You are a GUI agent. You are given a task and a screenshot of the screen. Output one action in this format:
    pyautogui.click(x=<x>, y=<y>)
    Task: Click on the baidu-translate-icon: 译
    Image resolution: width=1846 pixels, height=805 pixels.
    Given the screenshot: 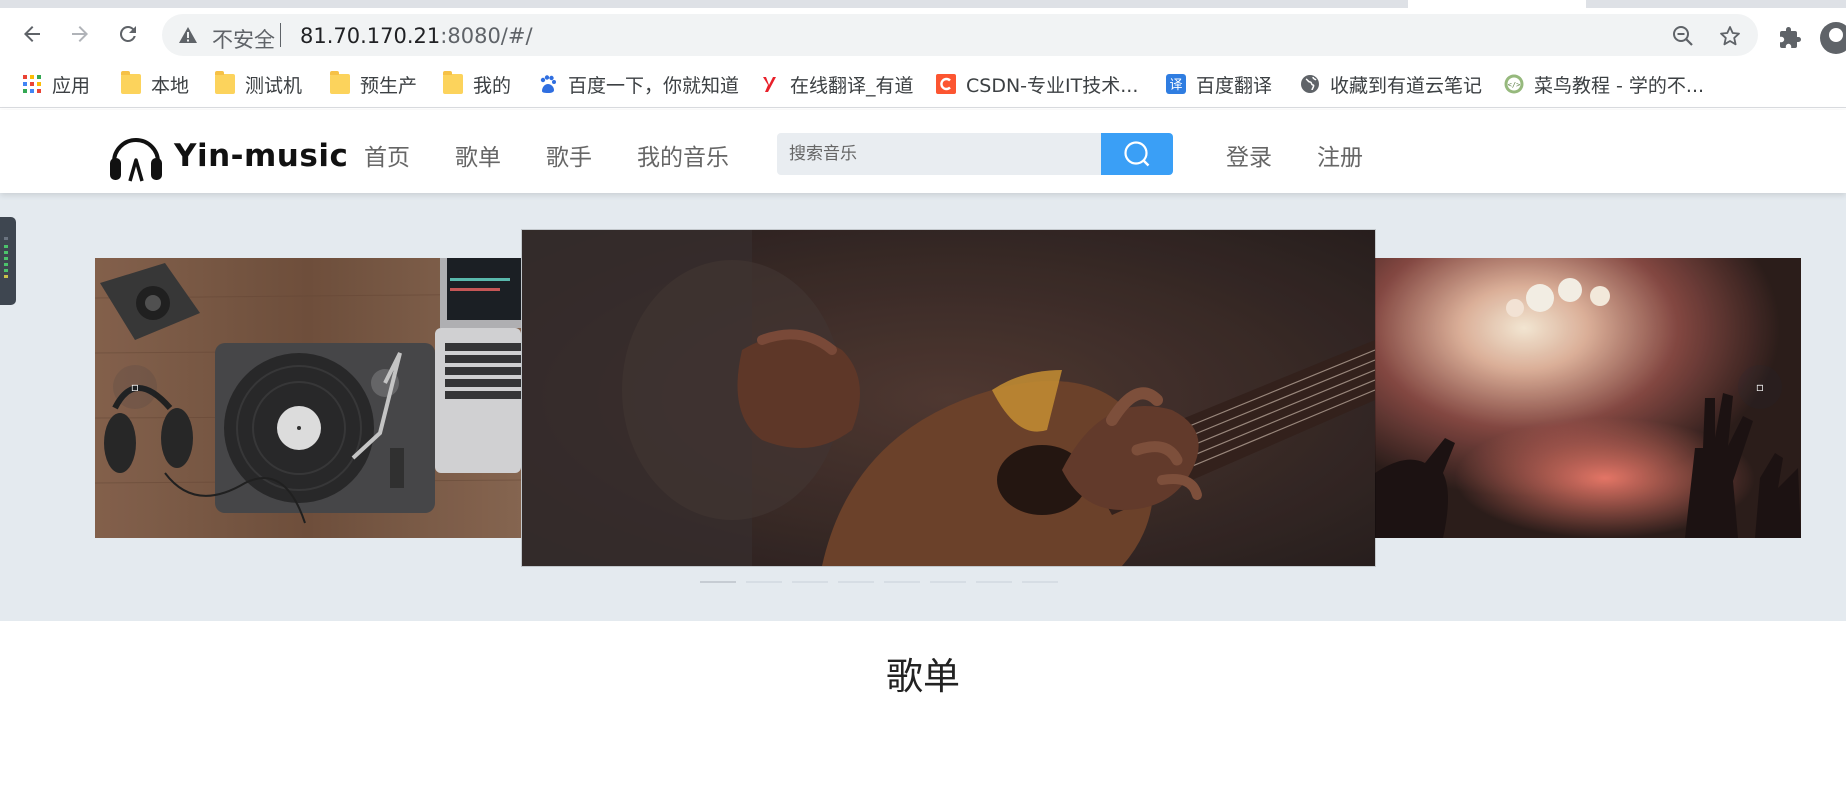 What is the action you would take?
    pyautogui.click(x=1176, y=84)
    